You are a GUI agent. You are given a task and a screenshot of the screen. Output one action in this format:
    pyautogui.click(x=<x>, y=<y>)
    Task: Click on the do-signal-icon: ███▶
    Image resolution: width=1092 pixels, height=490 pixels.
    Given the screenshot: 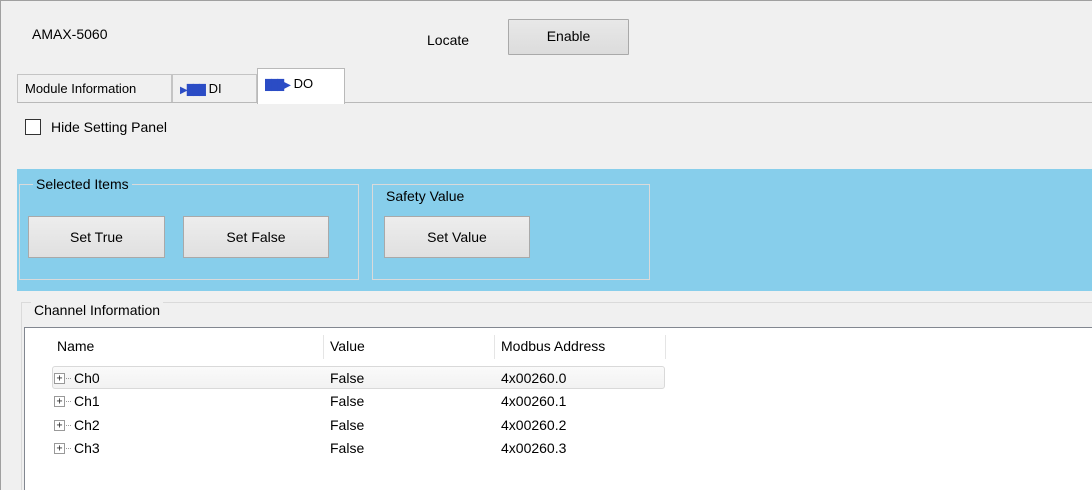 What is the action you would take?
    pyautogui.click(x=278, y=85)
    